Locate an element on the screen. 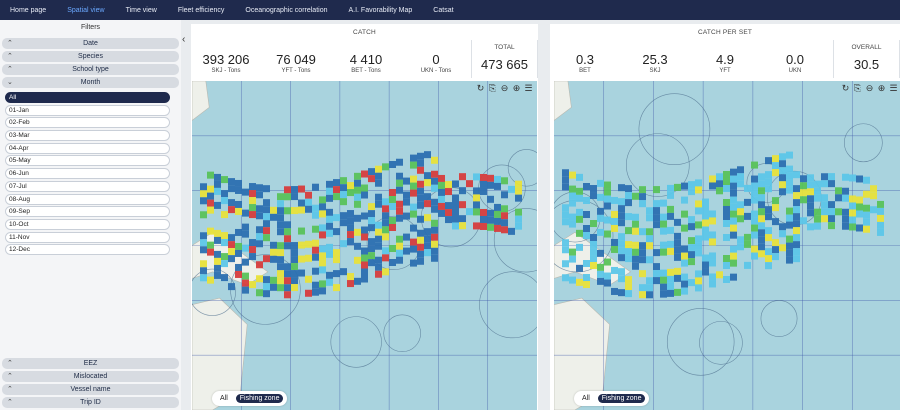 The height and width of the screenshot is (410, 900). filter-species: ⌃ Species is located at coordinates (90, 56).